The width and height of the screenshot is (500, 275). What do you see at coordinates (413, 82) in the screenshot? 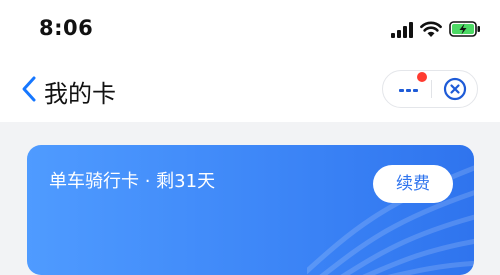
I see `more-dots-icon` at bounding box center [413, 82].